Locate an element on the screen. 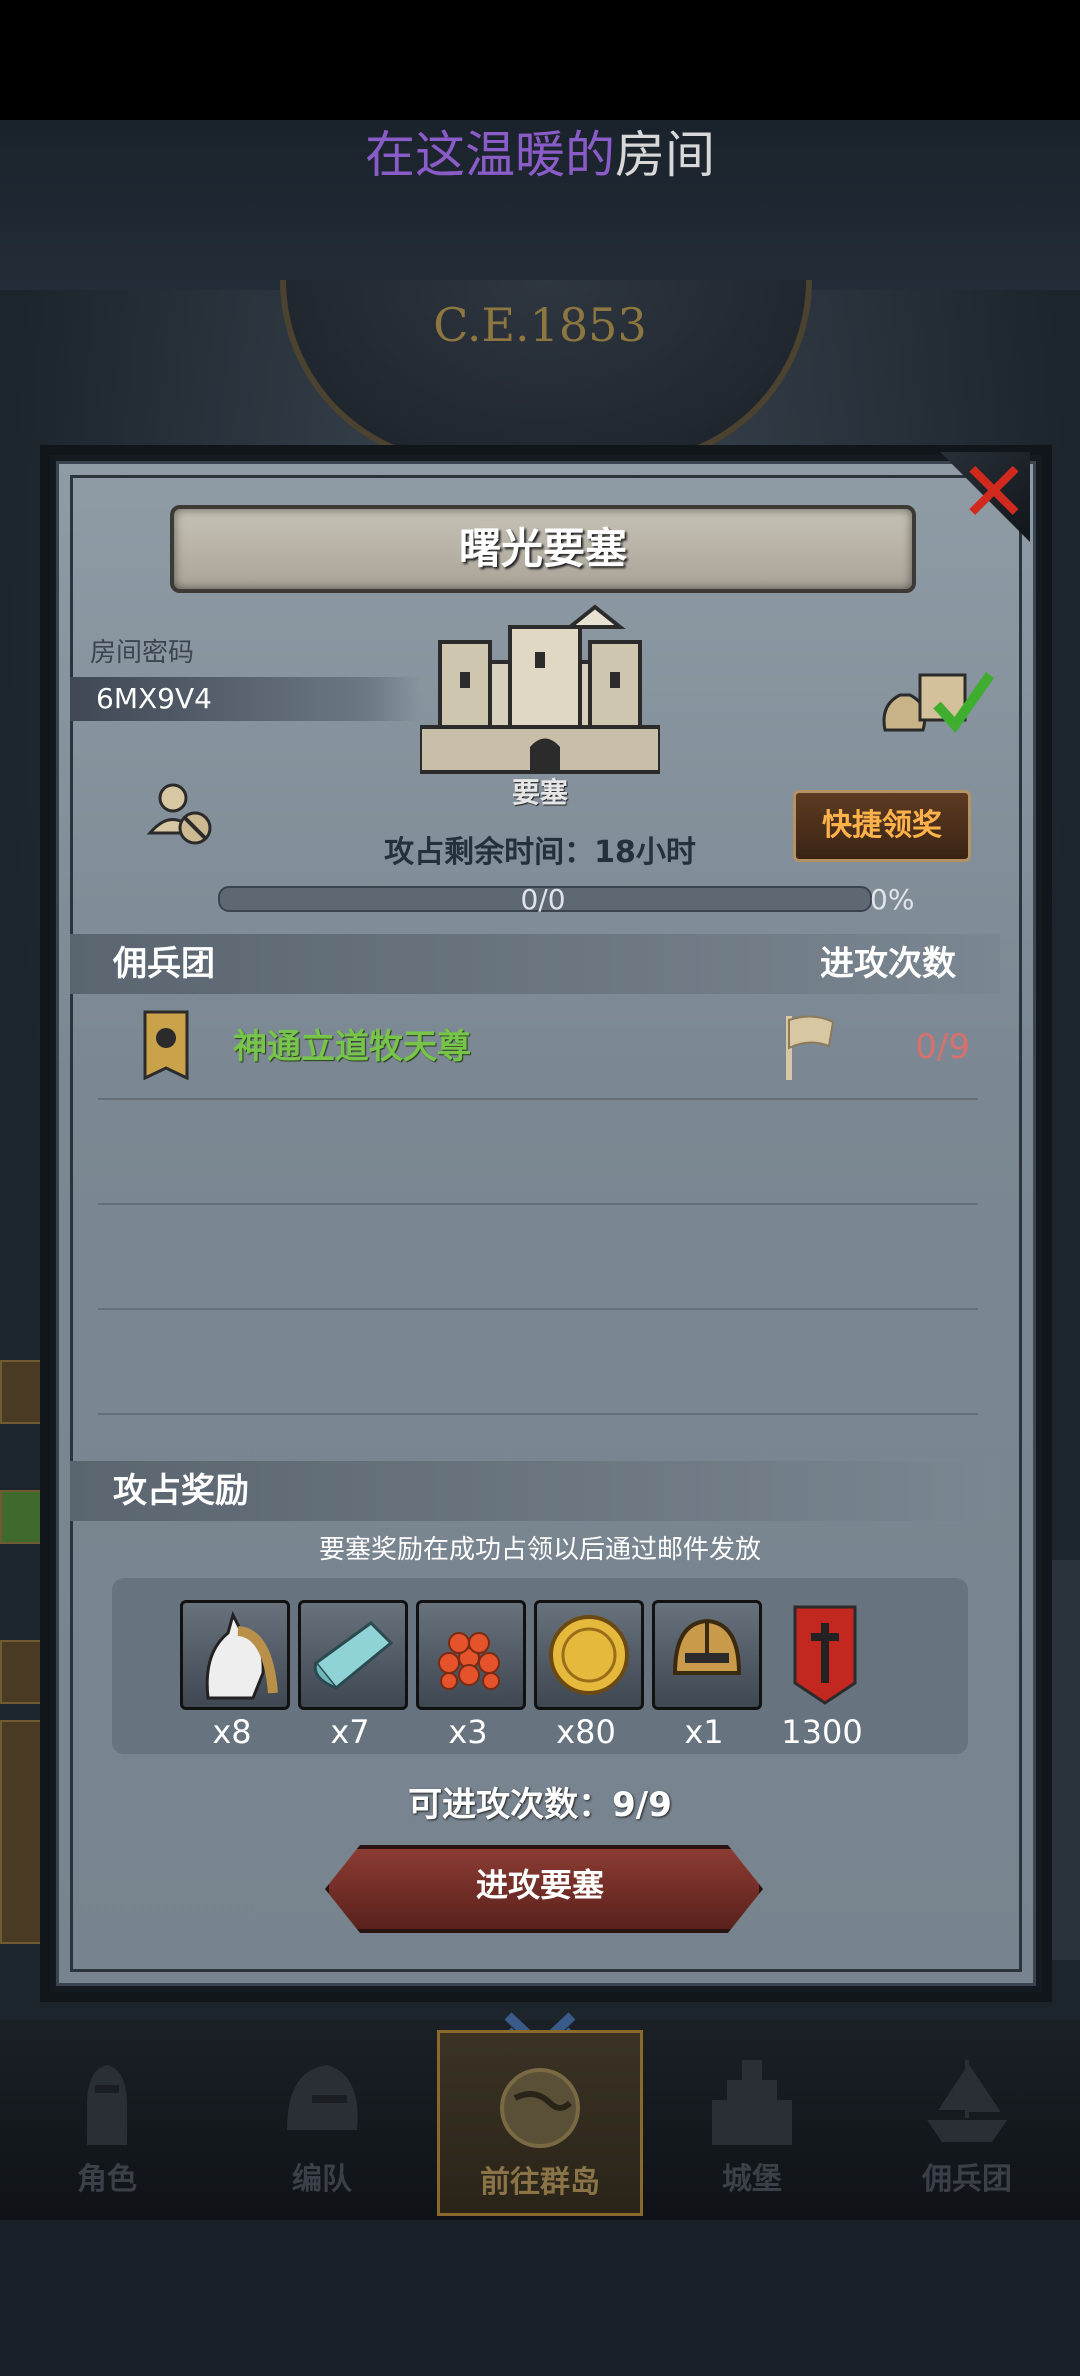  fortress-icon is located at coordinates (540, 689).